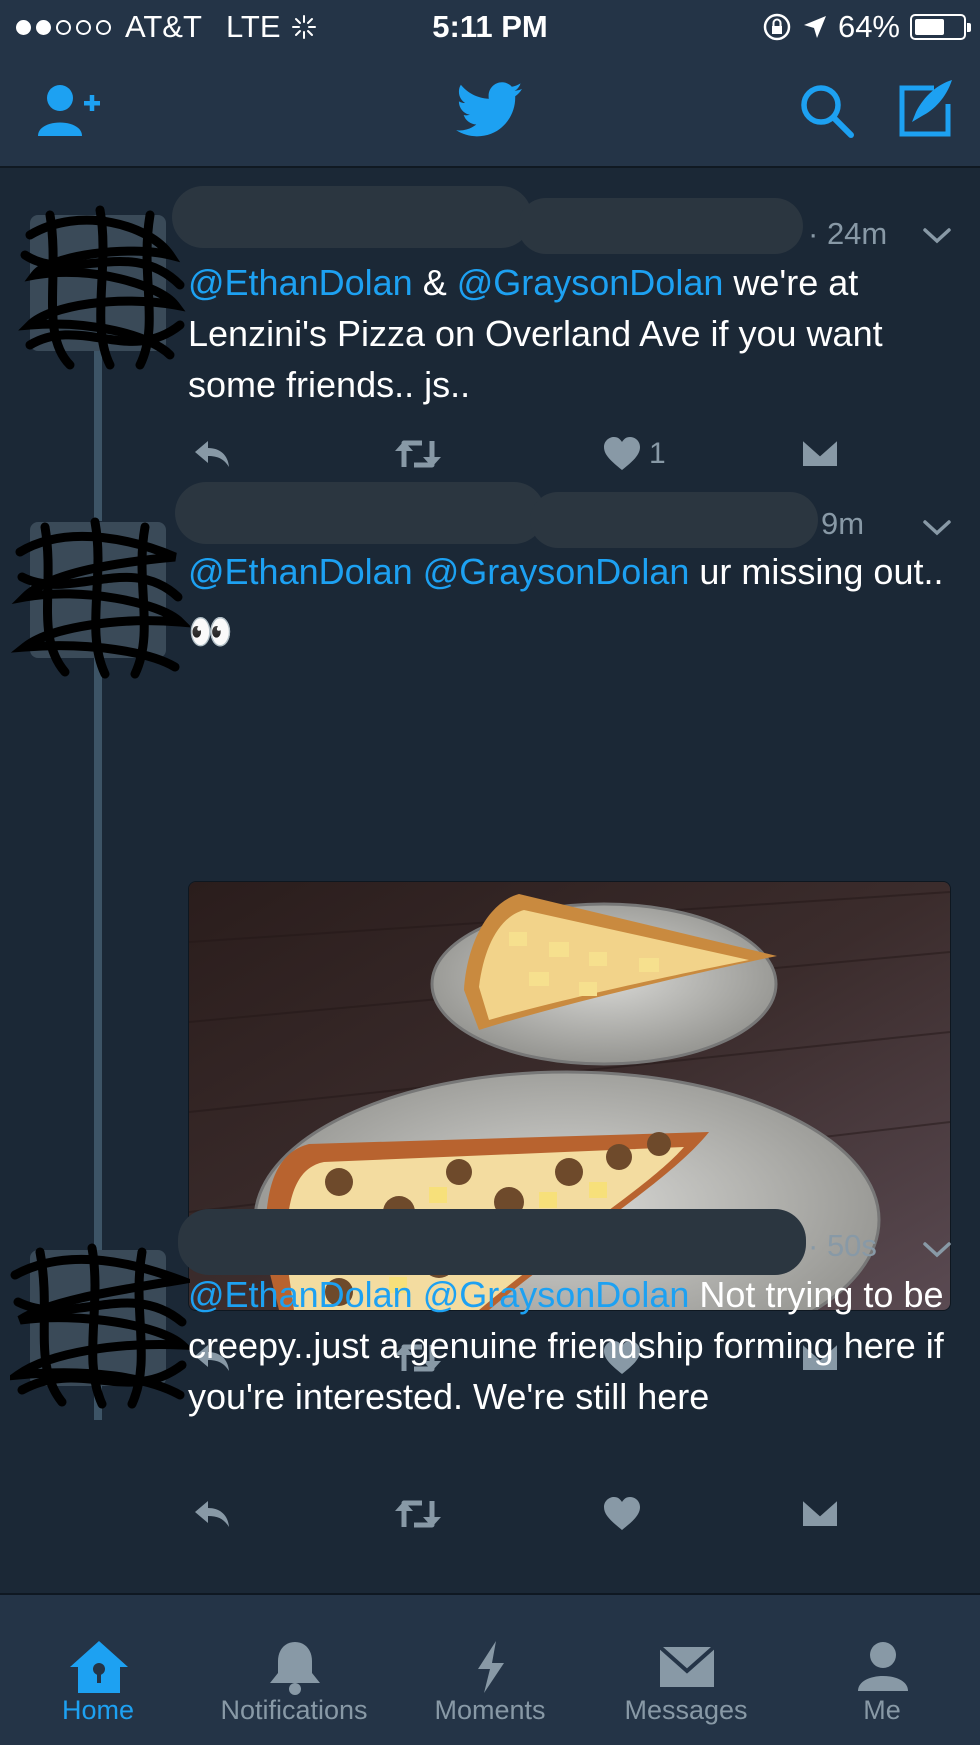 The width and height of the screenshot is (980, 1745). Describe the element at coordinates (490, 28) in the screenshot. I see `status-bar: AT&T LTE 5:11 PM 64%` at that location.